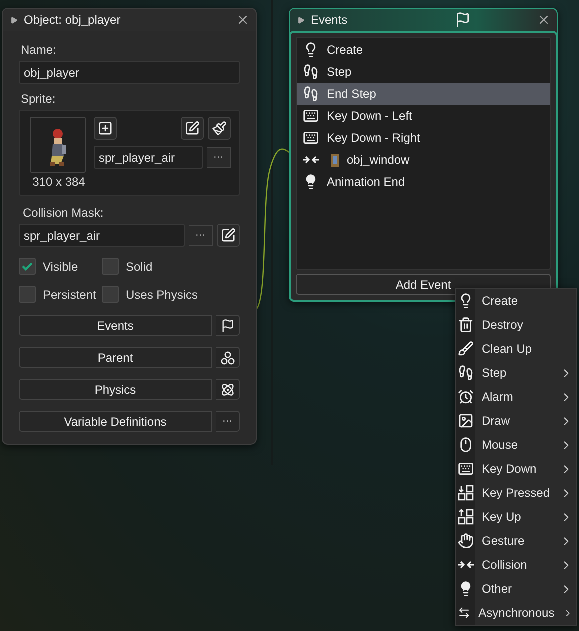 This screenshot has height=631, width=579. Describe the element at coordinates (373, 138) in the screenshot. I see `event-label: Key Down - Right` at that location.